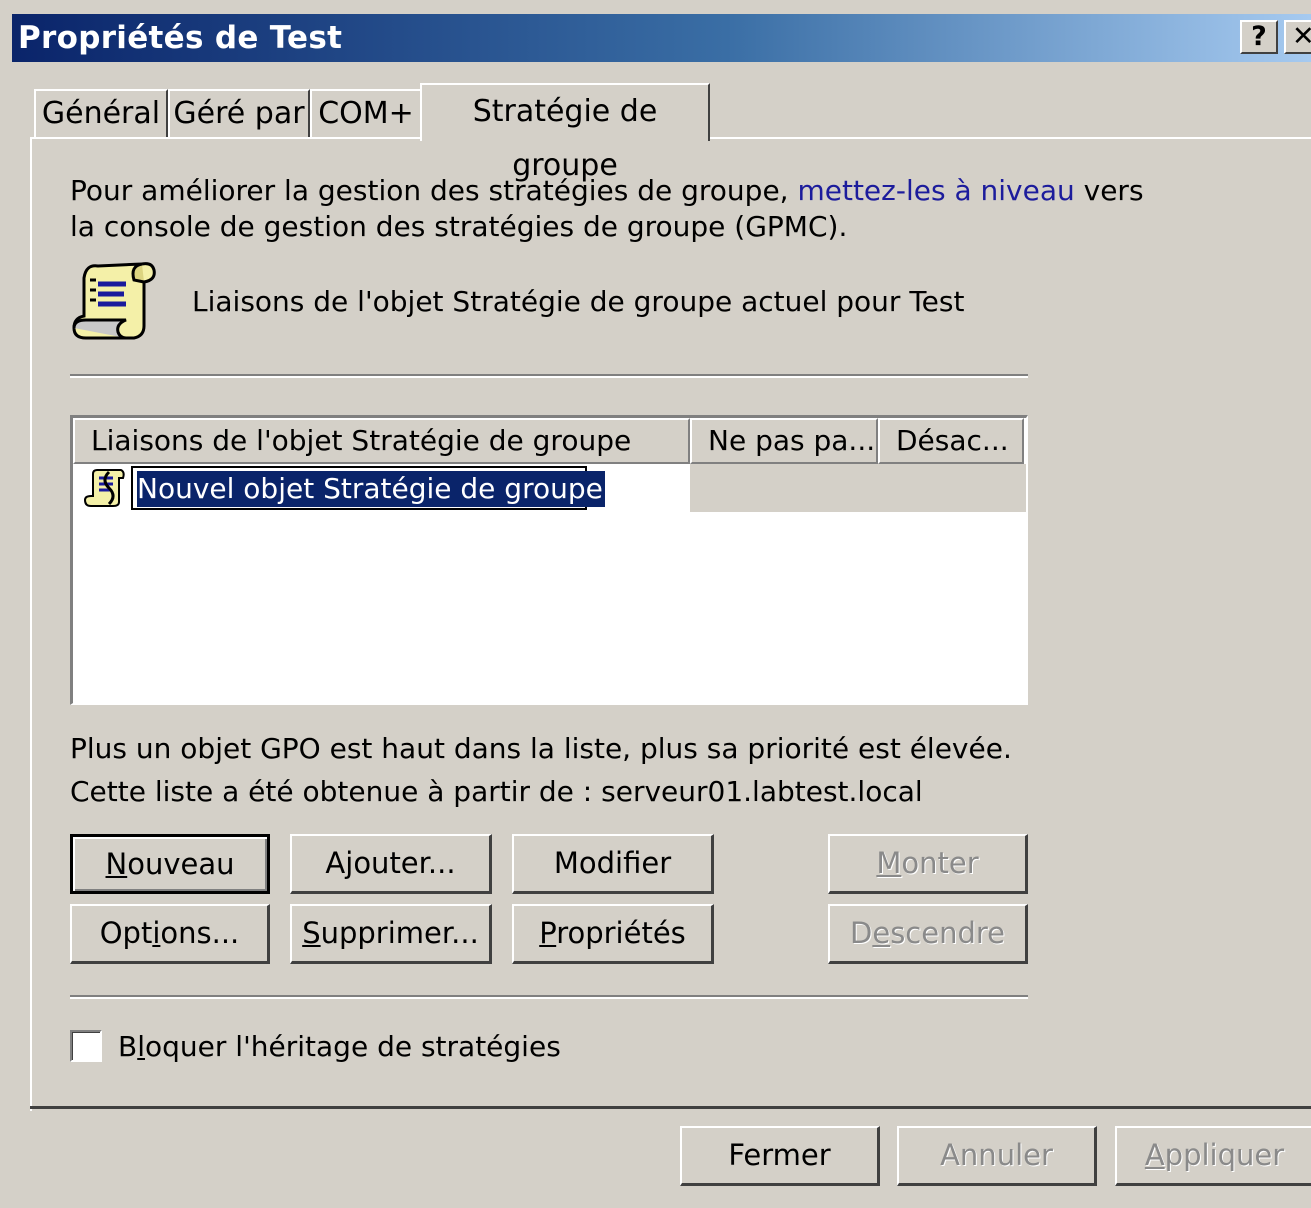 The height and width of the screenshot is (1208, 1311). Describe the element at coordinates (565, 133) in the screenshot. I see `tab-group-policy: Stratégie de groupe` at that location.